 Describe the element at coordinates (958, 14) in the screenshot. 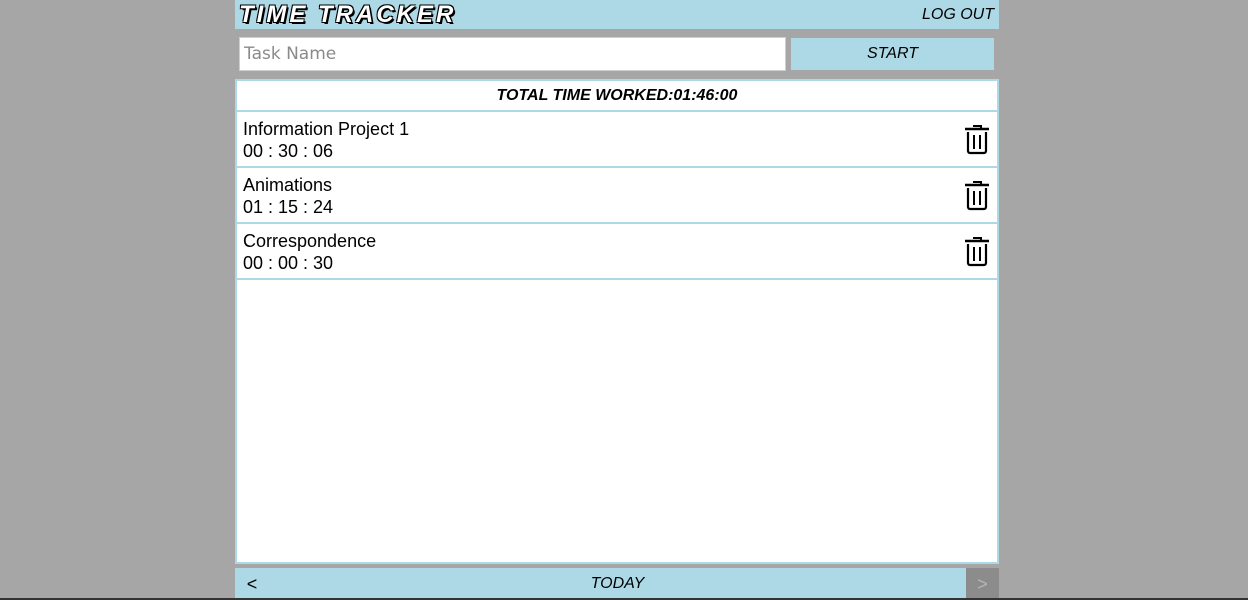

I see `logout-link: LOG OUT` at that location.